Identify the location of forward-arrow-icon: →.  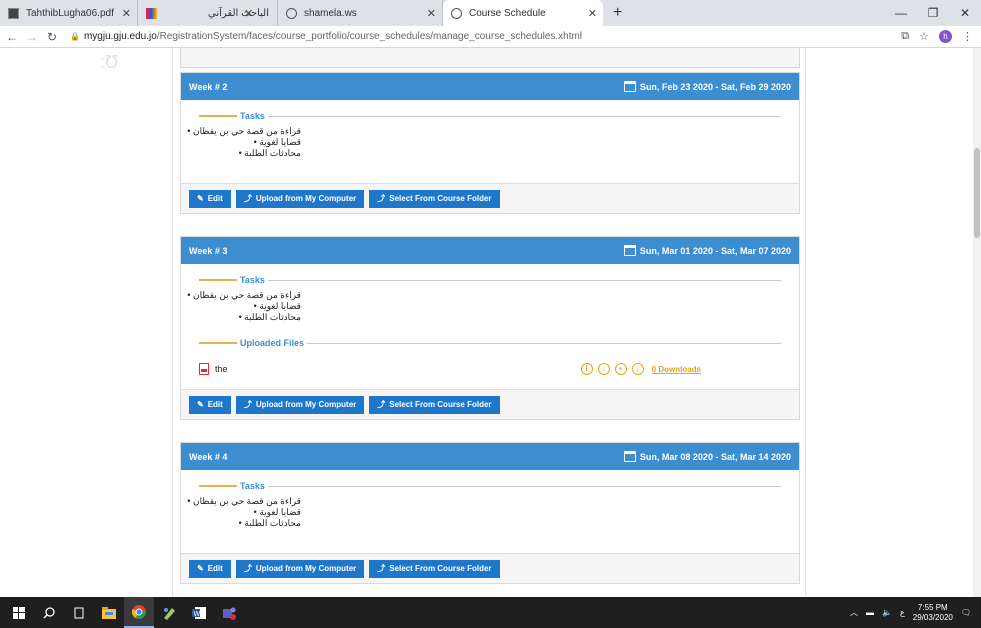
(32, 37).